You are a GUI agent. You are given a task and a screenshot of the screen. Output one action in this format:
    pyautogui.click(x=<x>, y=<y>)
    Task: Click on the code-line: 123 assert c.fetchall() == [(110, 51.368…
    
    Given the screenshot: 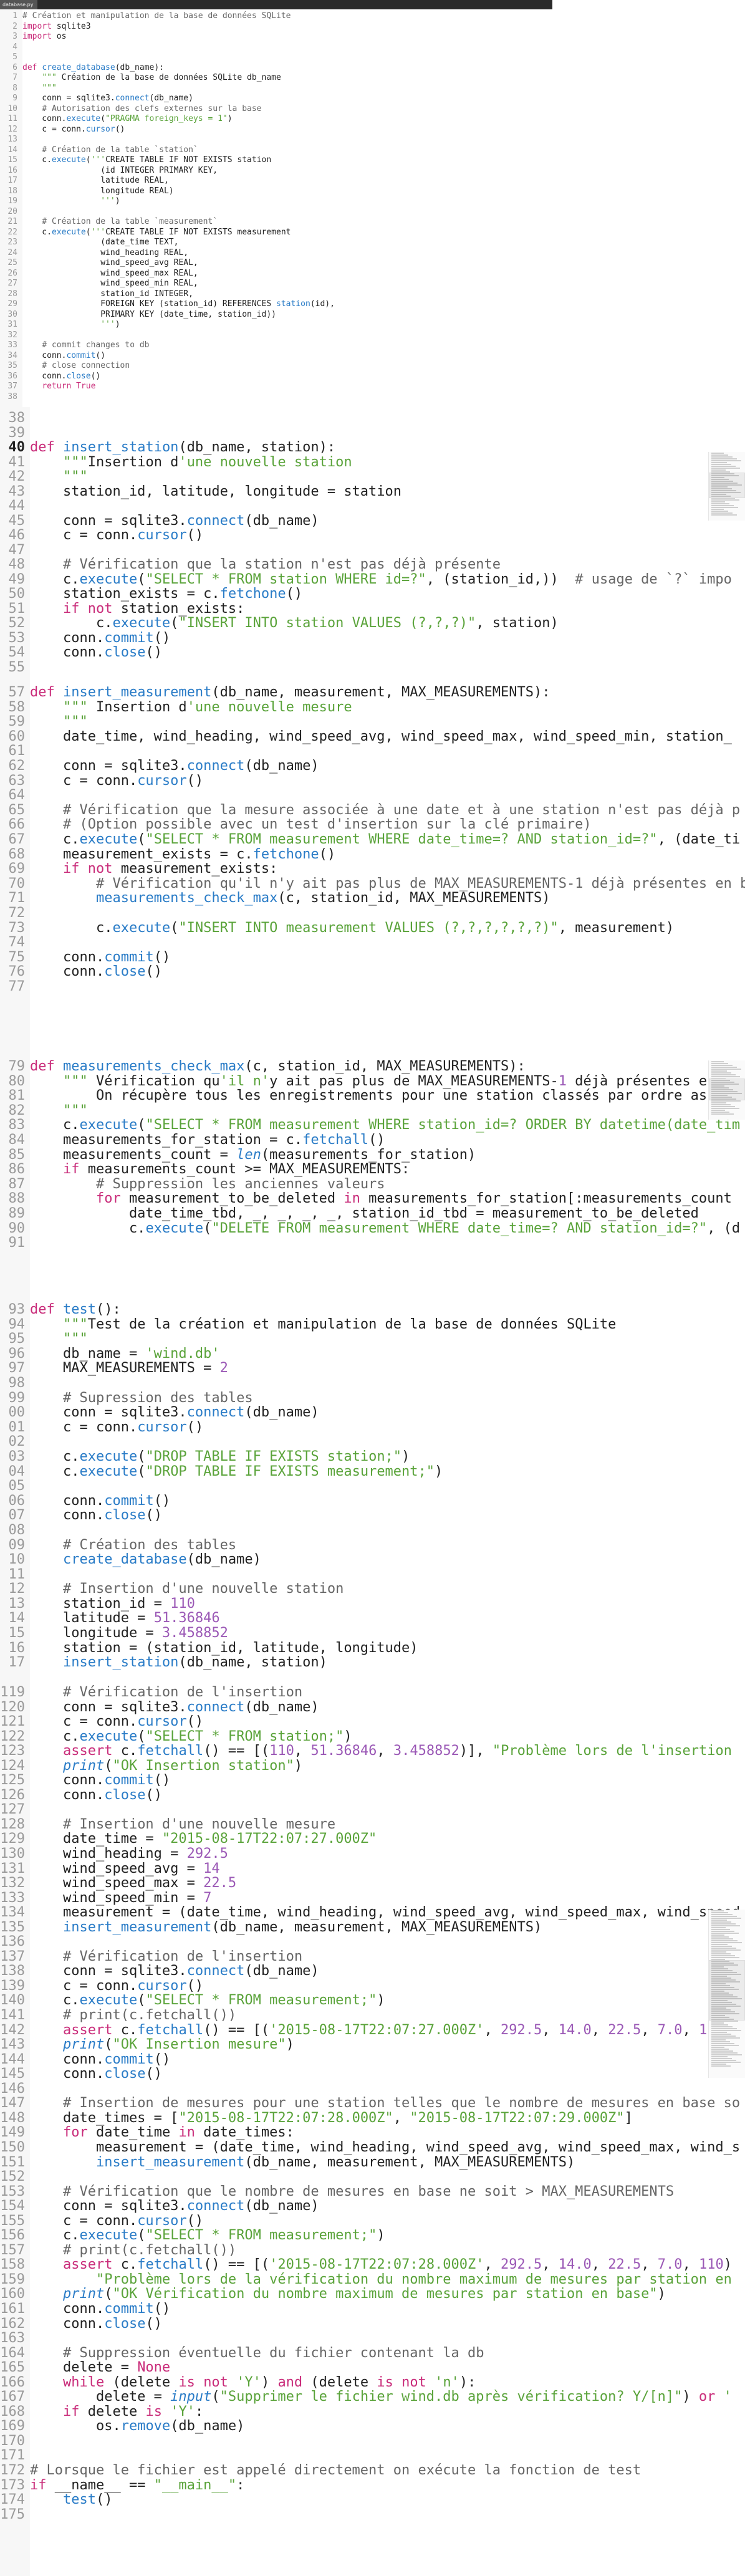 What is the action you would take?
    pyautogui.click(x=372, y=1751)
    